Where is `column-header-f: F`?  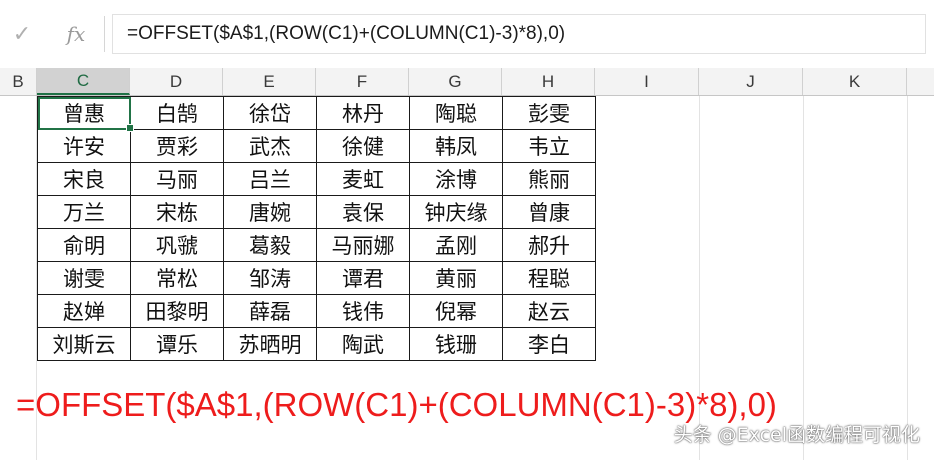 column-header-f: F is located at coordinates (362, 81).